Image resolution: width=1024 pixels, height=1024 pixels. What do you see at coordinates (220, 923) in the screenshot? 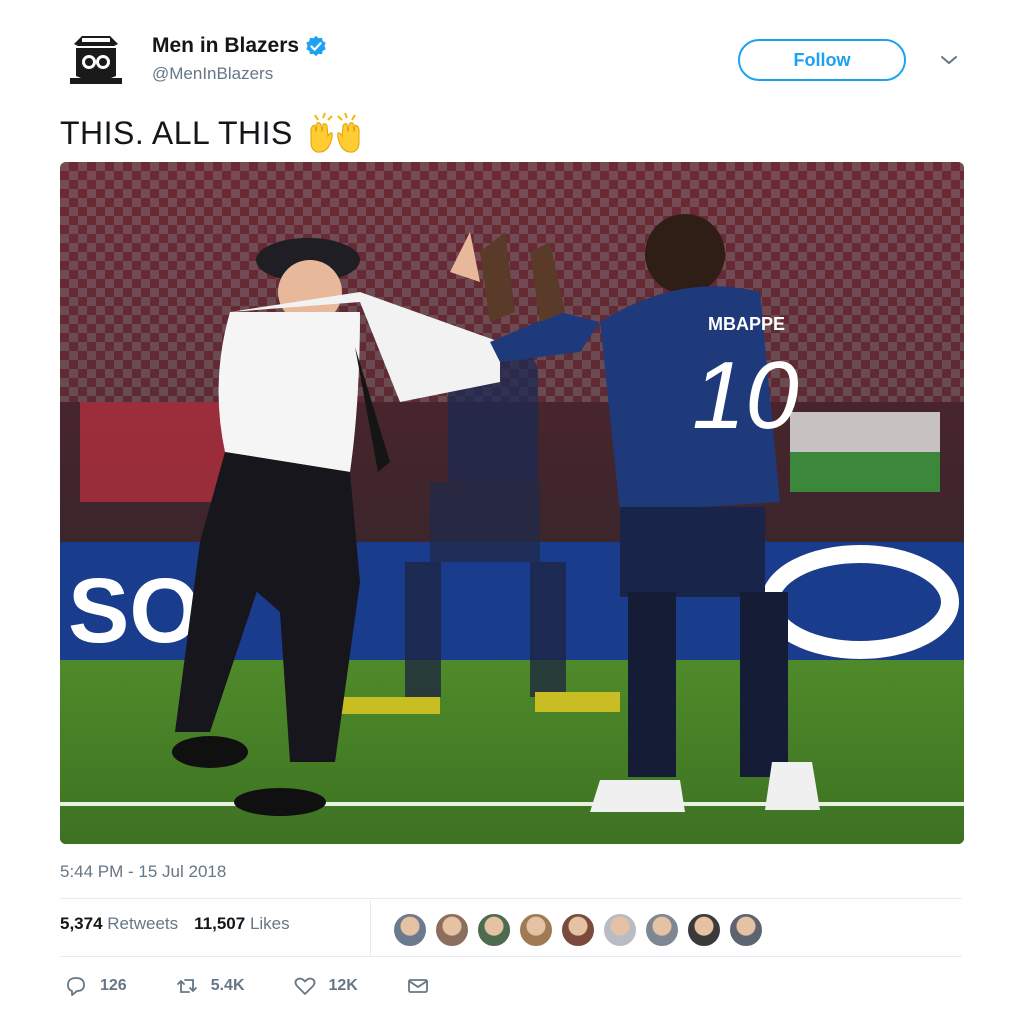
I see `likes-count: 11,507` at bounding box center [220, 923].